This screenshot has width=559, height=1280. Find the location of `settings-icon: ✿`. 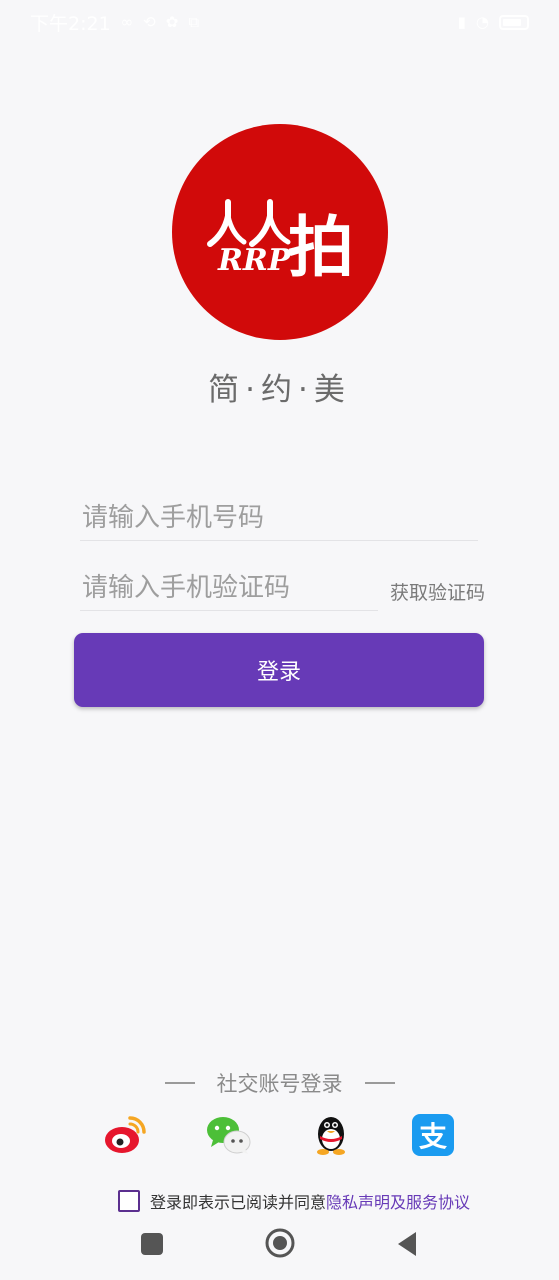

settings-icon: ✿ is located at coordinates (172, 21).